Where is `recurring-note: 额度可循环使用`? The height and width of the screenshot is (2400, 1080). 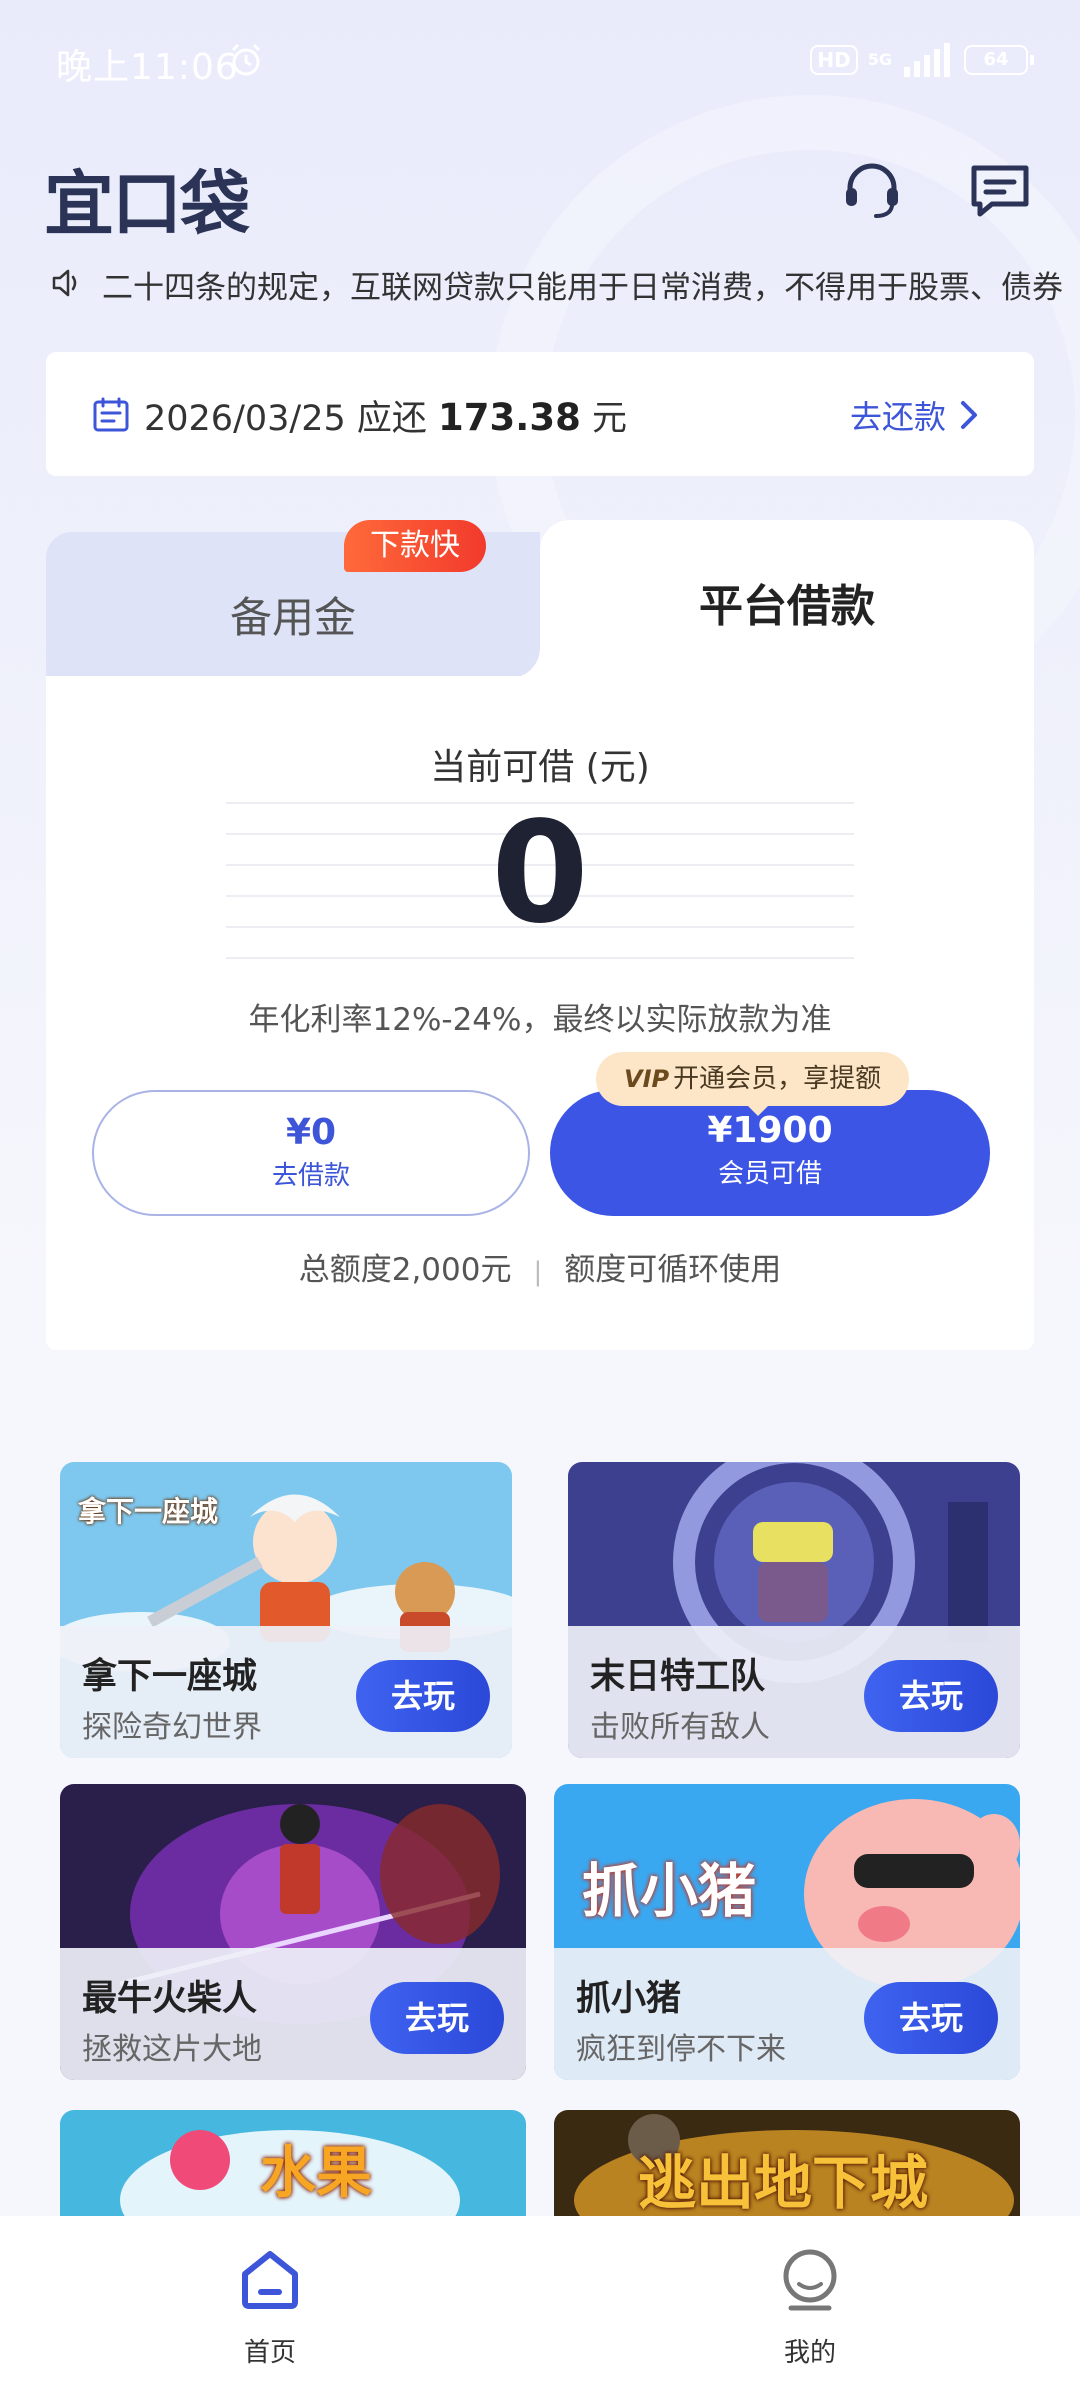
recurring-note: 额度可循环使用 is located at coordinates (673, 1270).